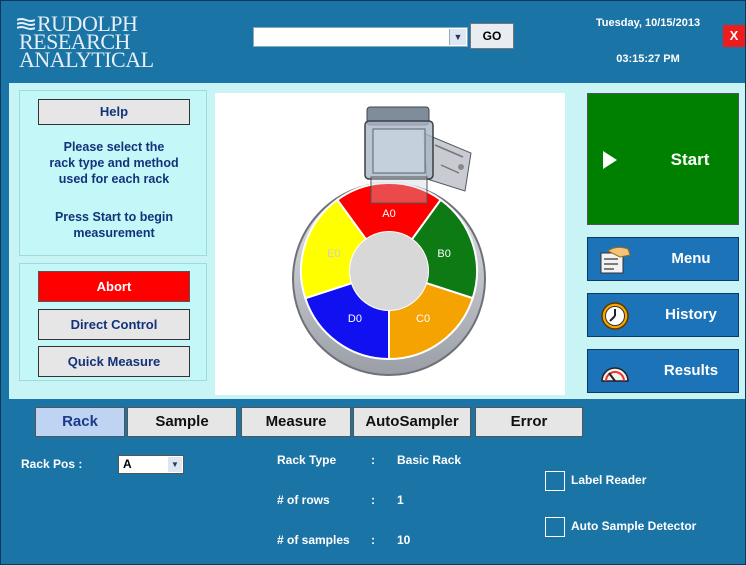 This screenshot has height=565, width=746. I want to click on history-label: History, so click(691, 314).